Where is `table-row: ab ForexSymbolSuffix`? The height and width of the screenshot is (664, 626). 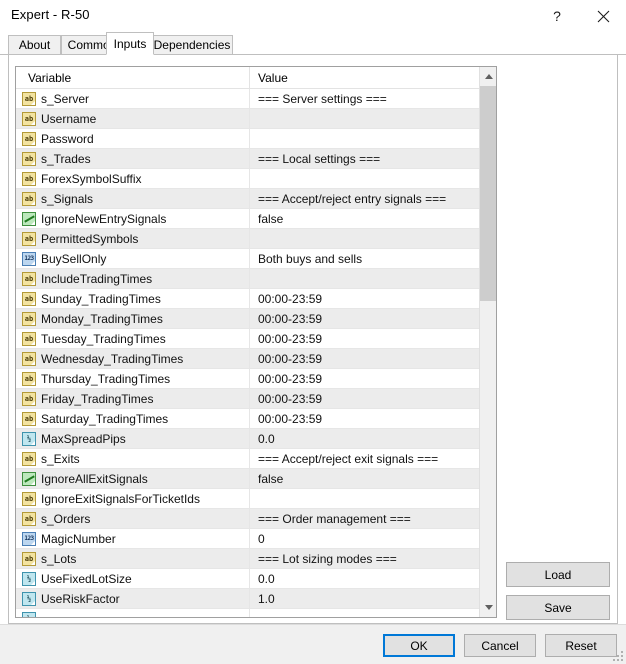
table-row: ab ForexSymbolSuffix is located at coordinates (256, 179).